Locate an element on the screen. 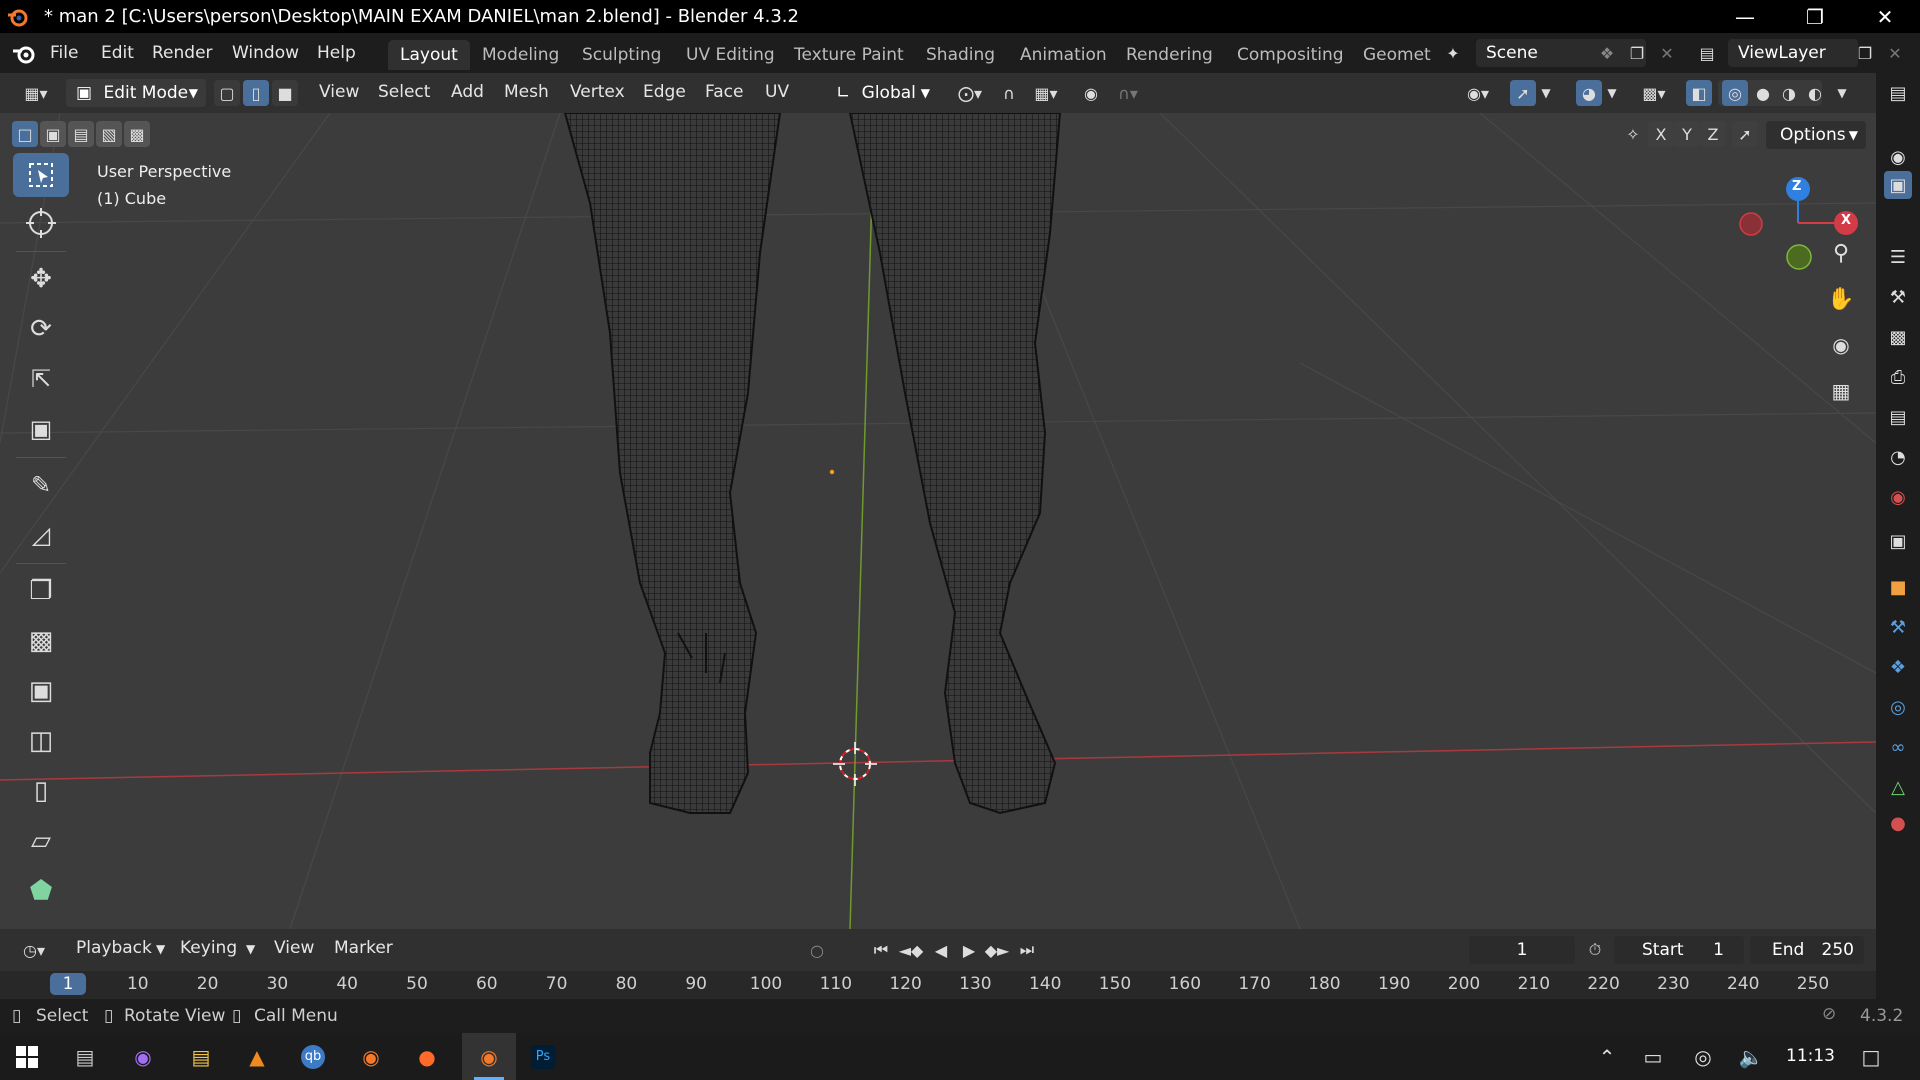  camera-view-icon: ▣ is located at coordinates (1898, 185).